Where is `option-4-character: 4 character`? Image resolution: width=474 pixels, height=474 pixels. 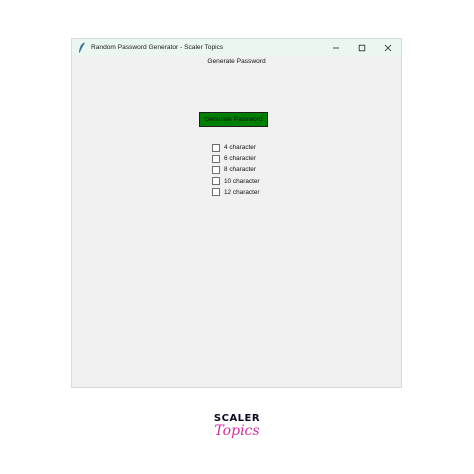 option-4-character: 4 character is located at coordinates (236, 147).